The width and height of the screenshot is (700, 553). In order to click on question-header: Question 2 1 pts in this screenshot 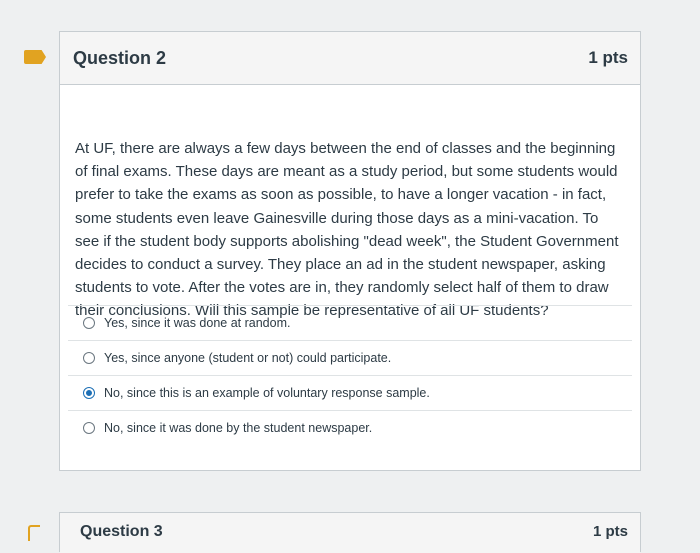, I will do `click(350, 58)`.